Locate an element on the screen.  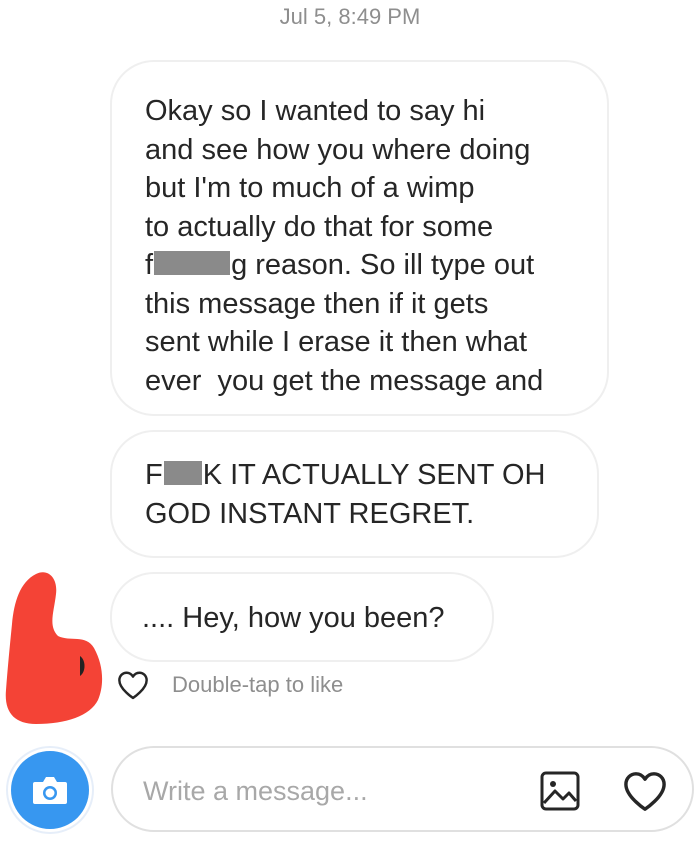
message-text-part: F is located at coordinates (154, 475).